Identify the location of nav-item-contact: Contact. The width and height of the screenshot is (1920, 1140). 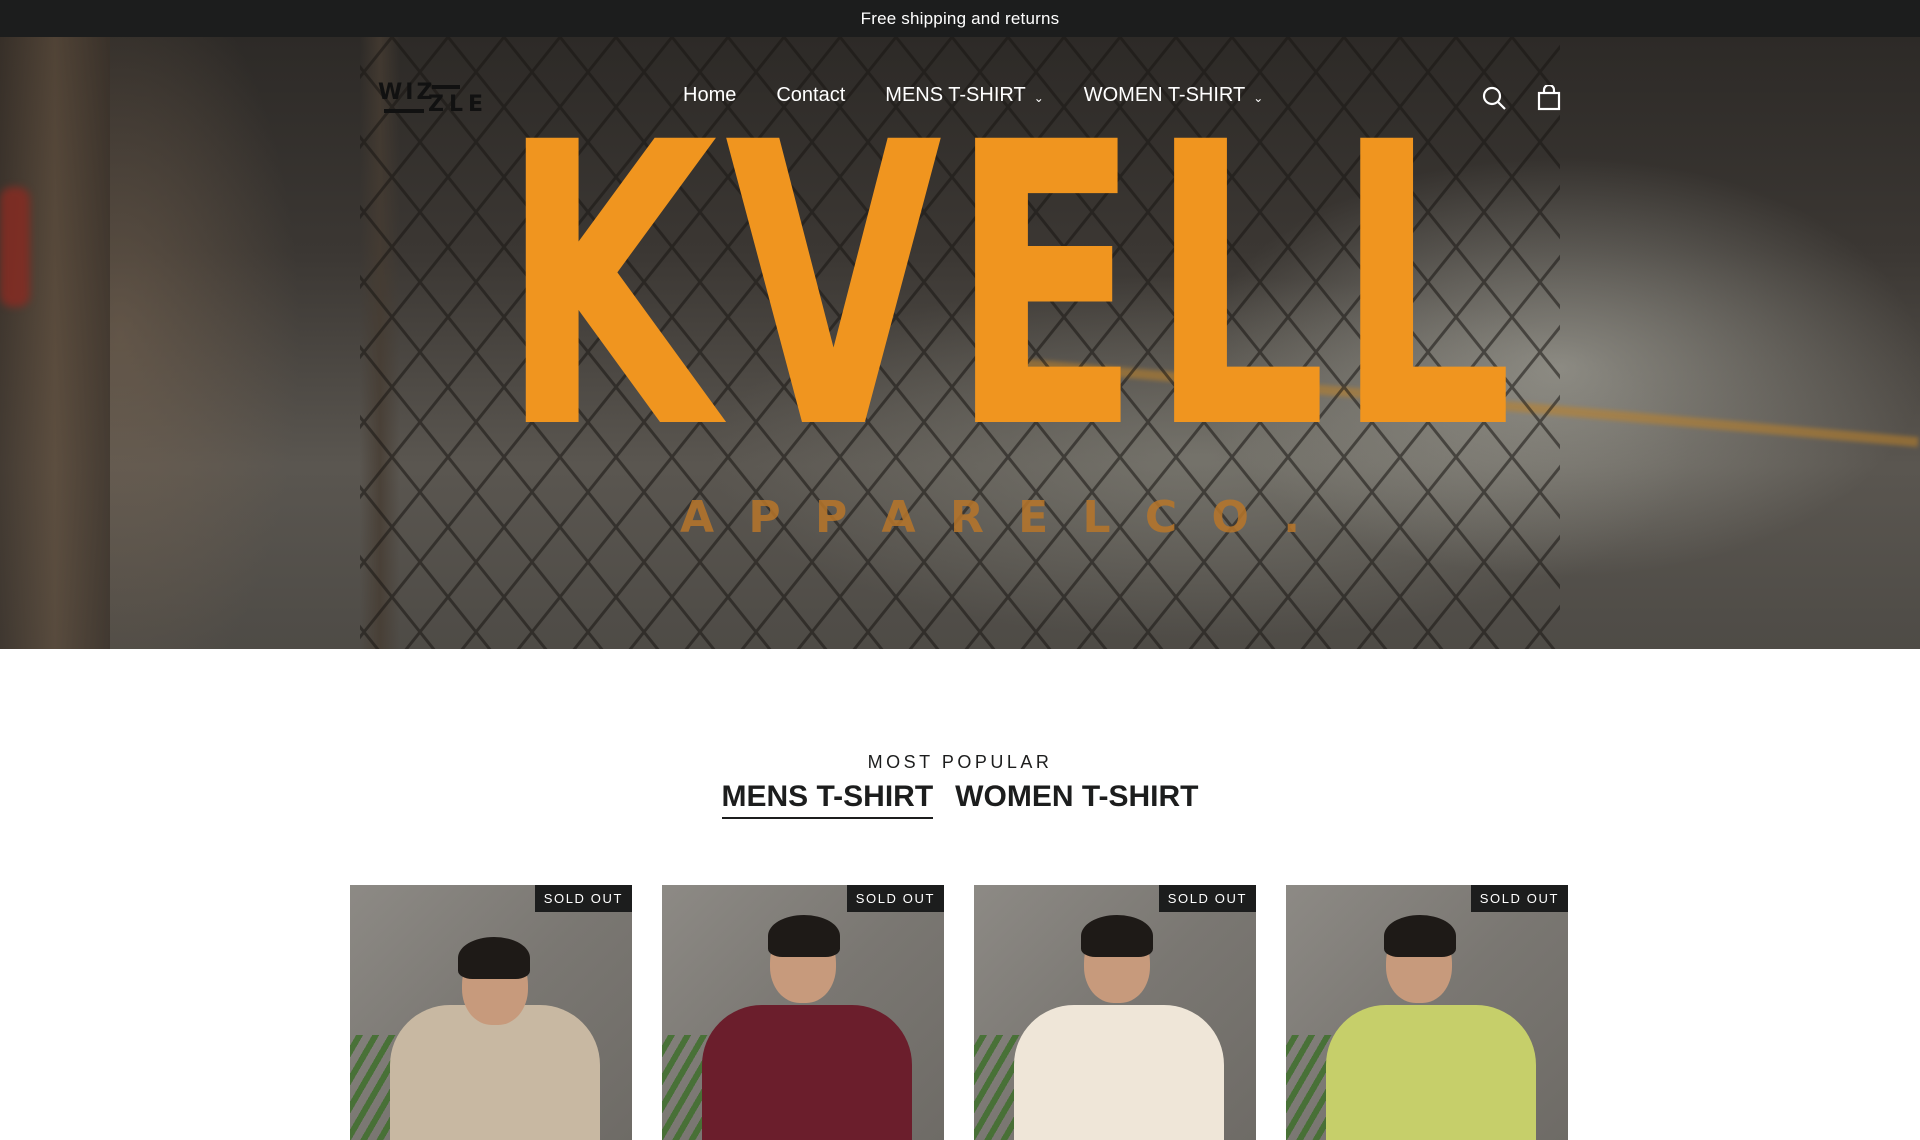
(810, 95).